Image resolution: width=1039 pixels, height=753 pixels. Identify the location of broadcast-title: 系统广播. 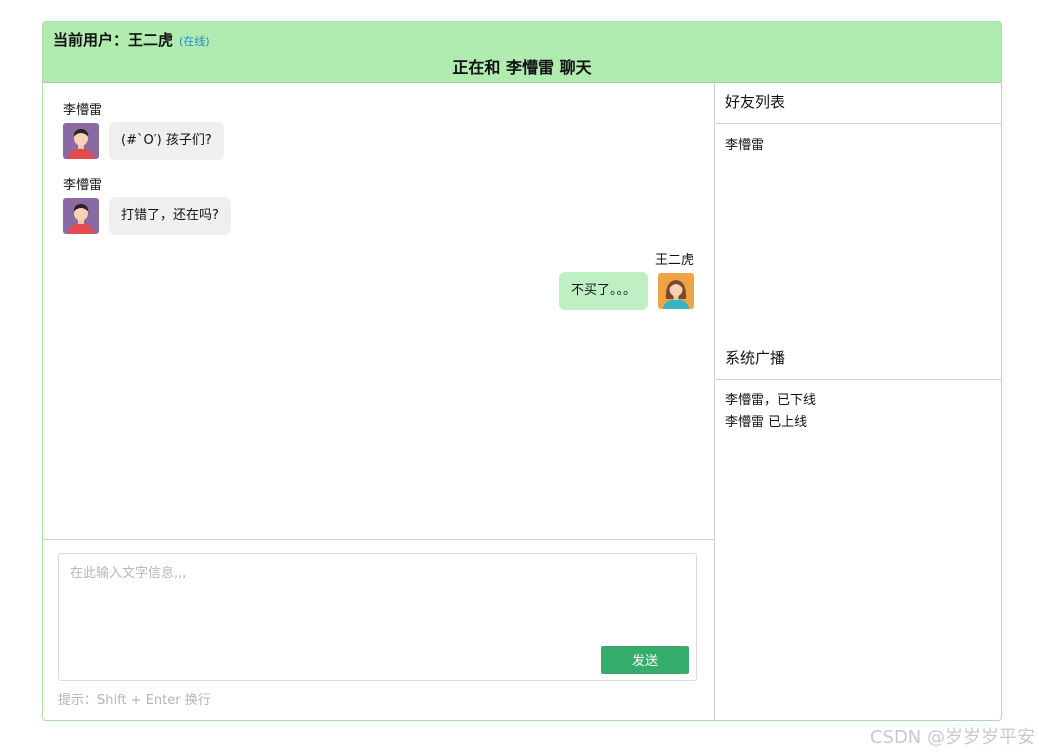
(858, 359).